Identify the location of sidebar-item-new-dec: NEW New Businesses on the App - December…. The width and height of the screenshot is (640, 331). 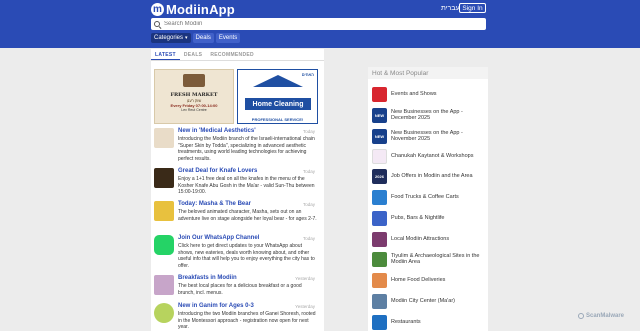
(430, 115).